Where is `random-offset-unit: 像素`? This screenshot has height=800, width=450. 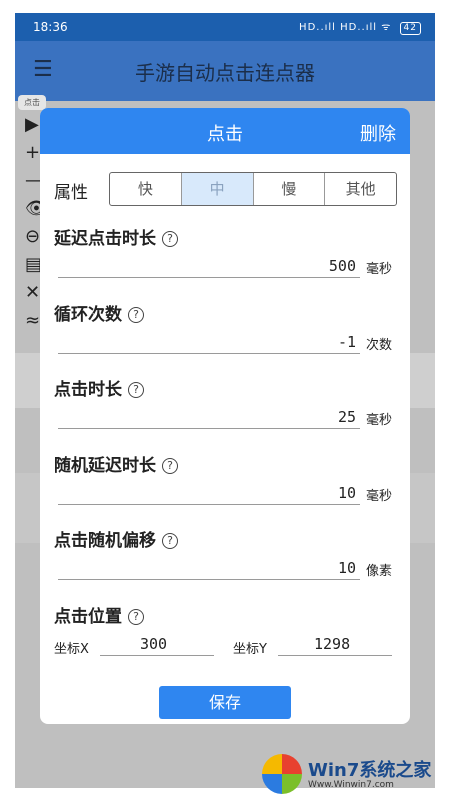 random-offset-unit: 像素 is located at coordinates (379, 571).